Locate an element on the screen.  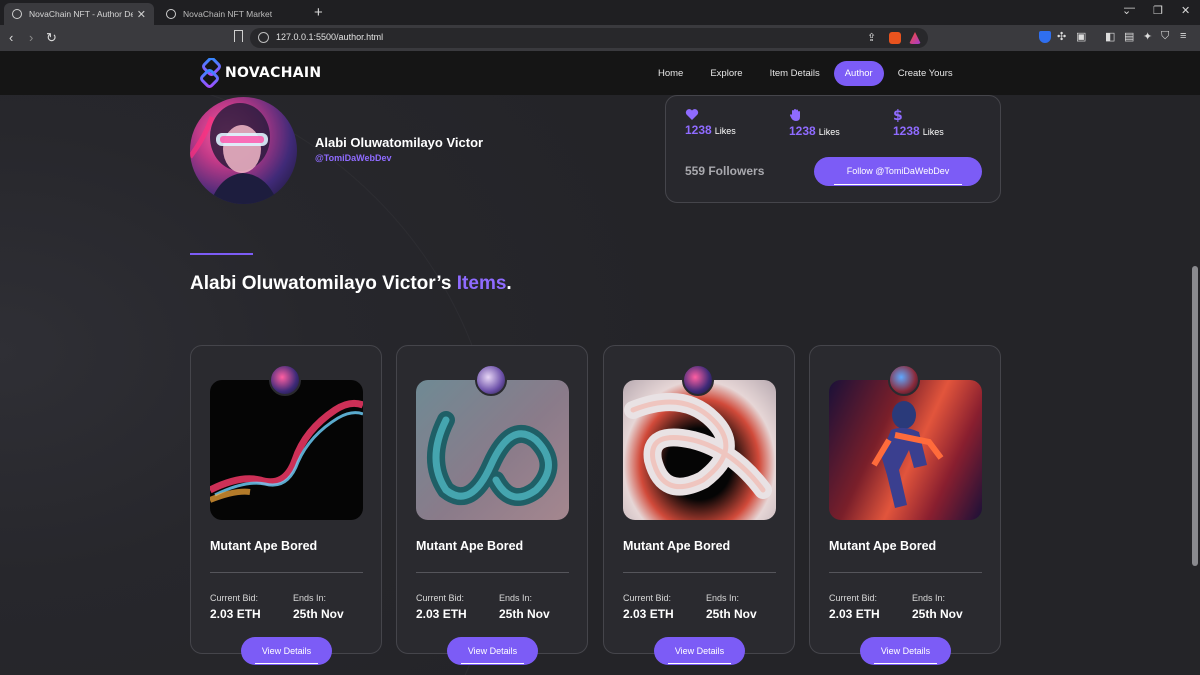
nav-home: Home is located at coordinates (670, 73).